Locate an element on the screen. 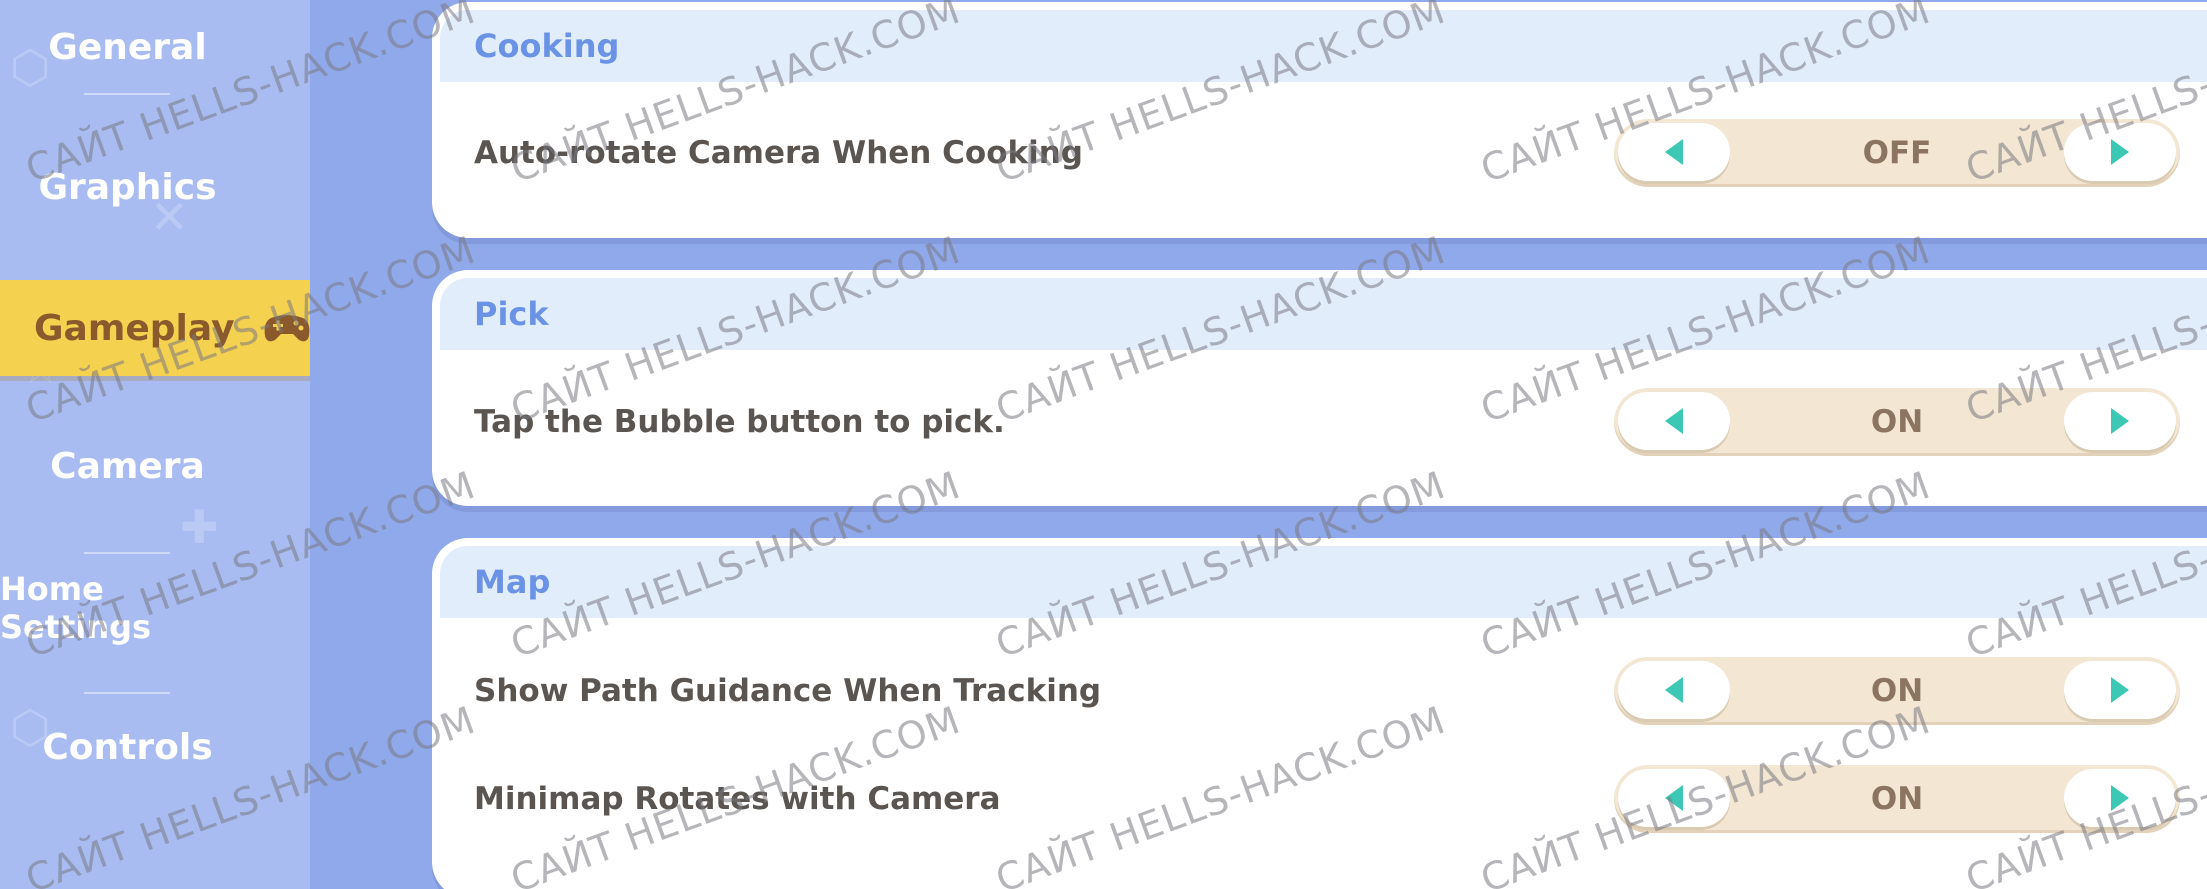 The image size is (2207, 889). setting-label: Minimap Rotates with Camera is located at coordinates (737, 799).